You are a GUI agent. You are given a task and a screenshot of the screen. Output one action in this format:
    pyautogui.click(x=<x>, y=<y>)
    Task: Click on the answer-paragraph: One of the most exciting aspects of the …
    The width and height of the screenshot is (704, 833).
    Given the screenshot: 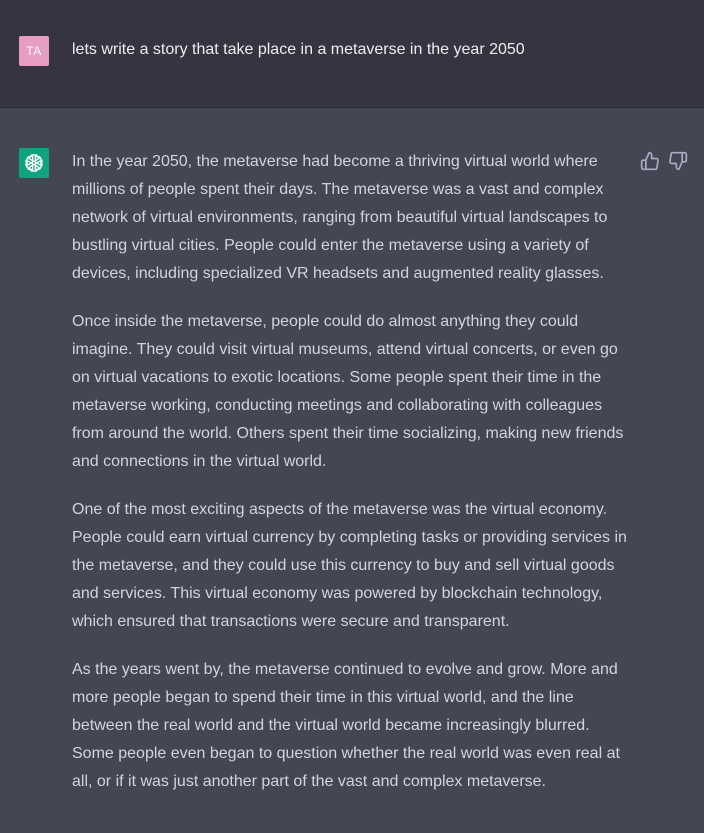 What is the action you would take?
    pyautogui.click(x=349, y=565)
    